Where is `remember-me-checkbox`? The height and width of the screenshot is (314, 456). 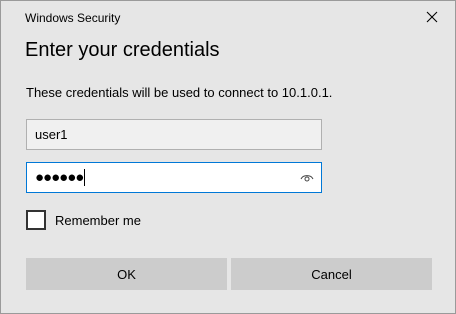 remember-me-checkbox is located at coordinates (36, 220).